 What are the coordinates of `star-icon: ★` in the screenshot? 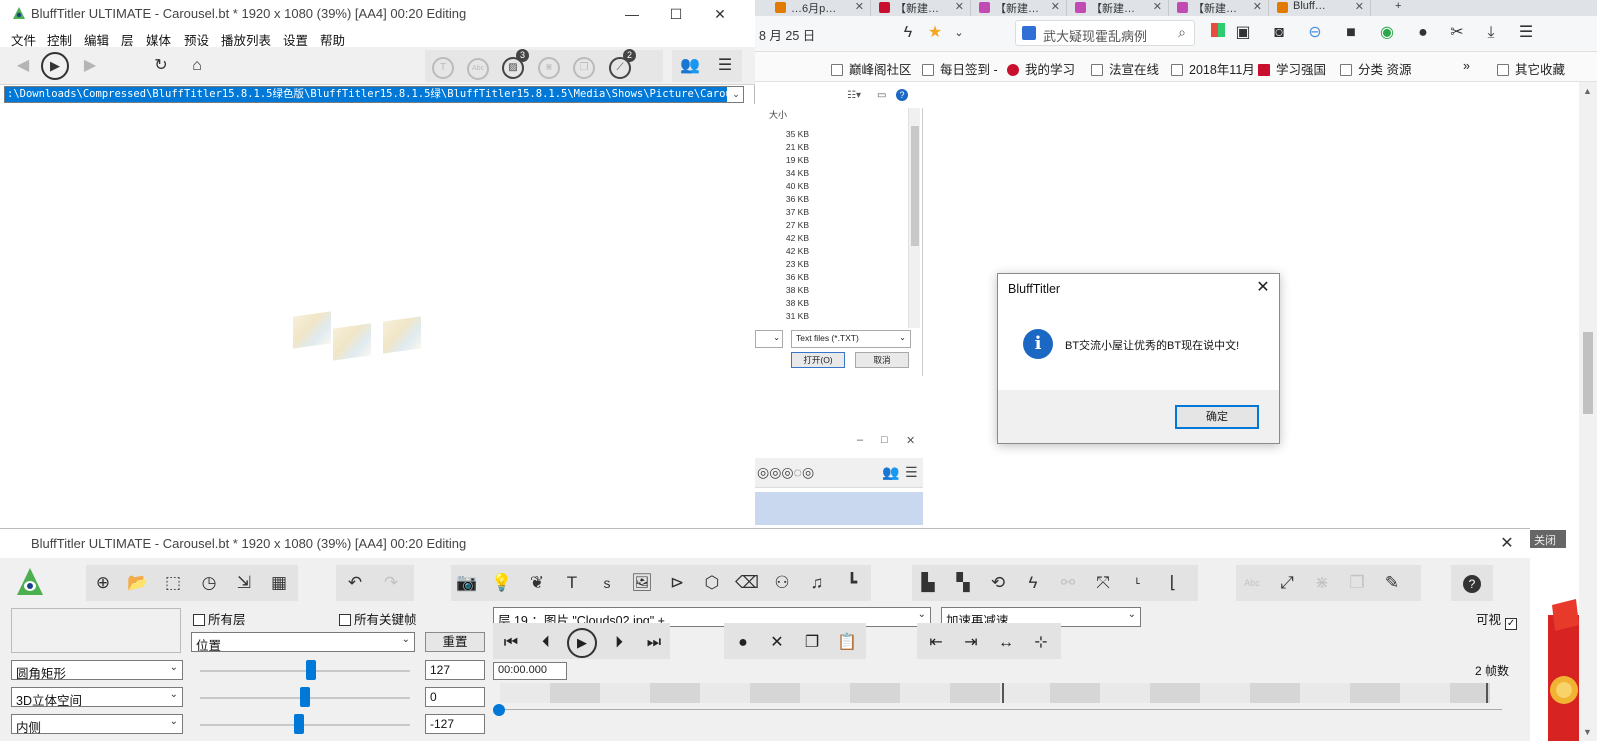 It's located at (935, 33).